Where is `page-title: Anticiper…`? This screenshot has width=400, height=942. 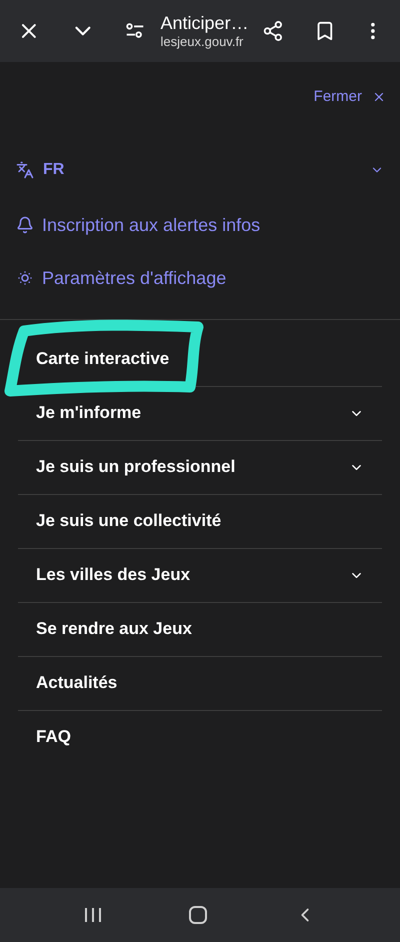 page-title: Anticiper… is located at coordinates (205, 23).